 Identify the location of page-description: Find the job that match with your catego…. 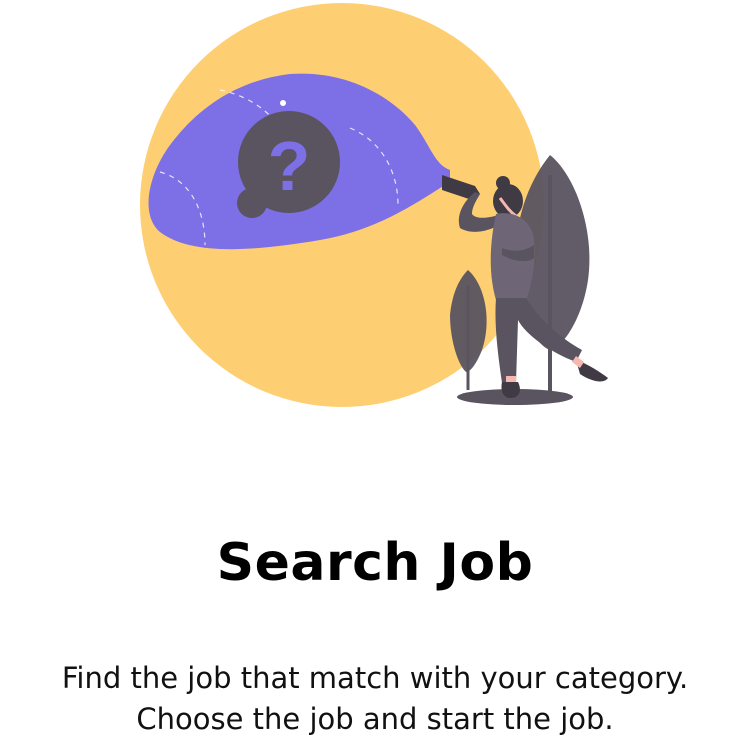
(375, 699).